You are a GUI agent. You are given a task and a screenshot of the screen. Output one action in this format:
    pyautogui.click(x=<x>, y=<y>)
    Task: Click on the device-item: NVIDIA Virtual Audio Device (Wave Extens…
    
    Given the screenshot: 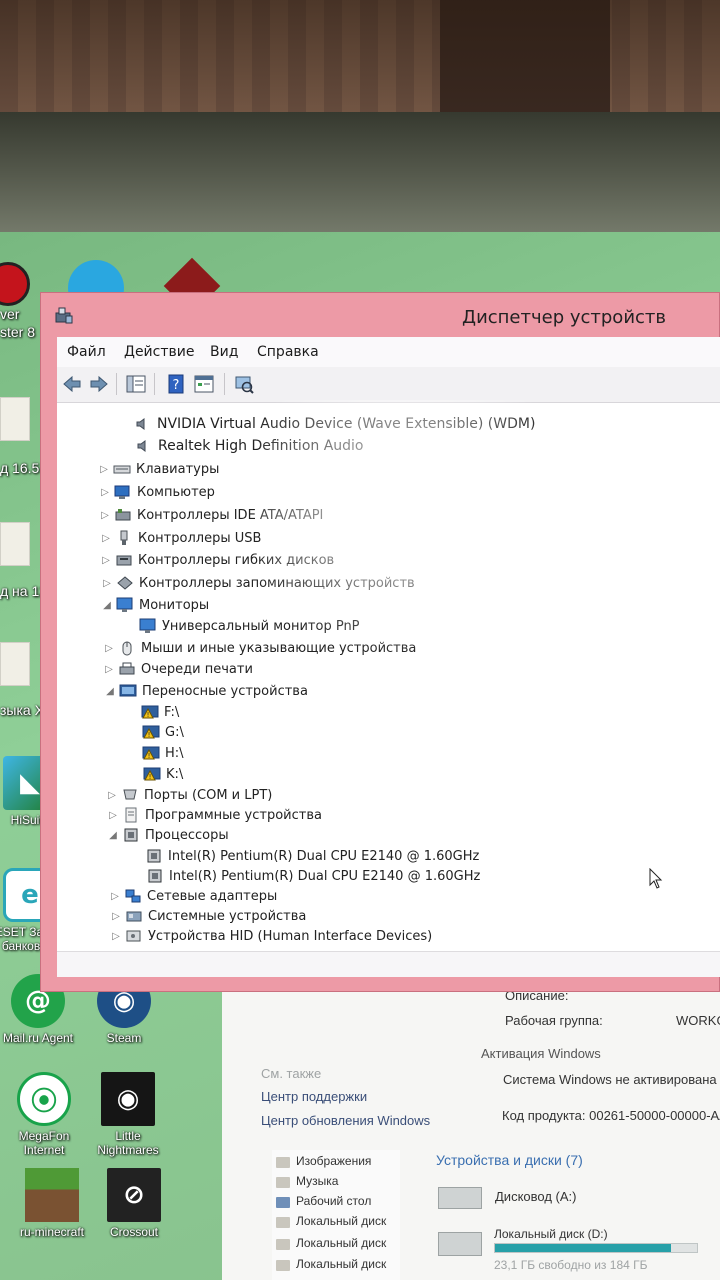 What is the action you would take?
    pyautogui.click(x=333, y=424)
    